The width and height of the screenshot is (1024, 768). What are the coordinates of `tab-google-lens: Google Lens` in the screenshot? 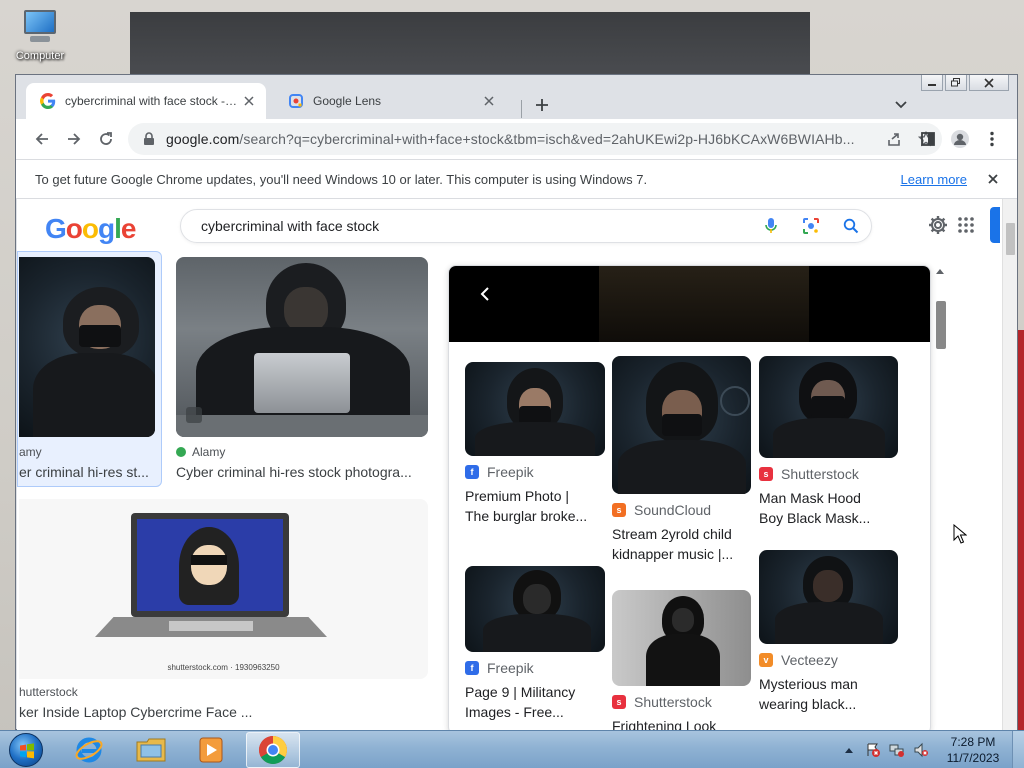 It's located at (390, 101).